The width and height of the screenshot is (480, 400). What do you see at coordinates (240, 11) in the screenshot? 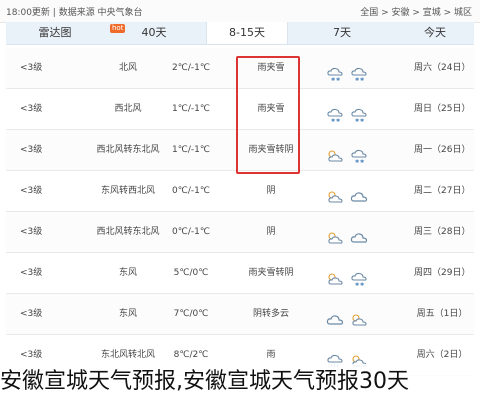
I see `top-bar: 18:00更新 | 数据来源 中央气象台 全国 > 安徽 > 宣城 > 城区` at bounding box center [240, 11].